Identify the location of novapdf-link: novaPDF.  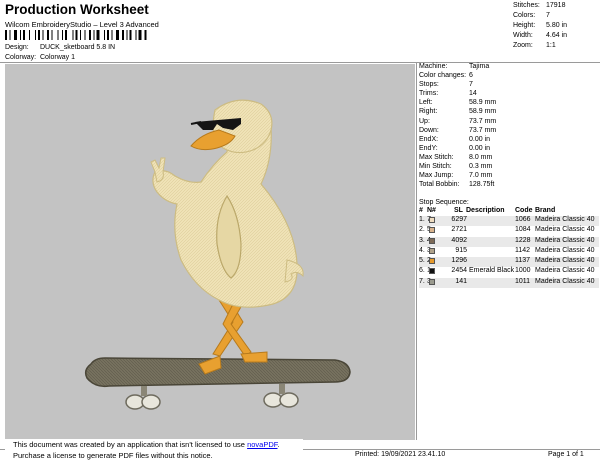
(262, 444).